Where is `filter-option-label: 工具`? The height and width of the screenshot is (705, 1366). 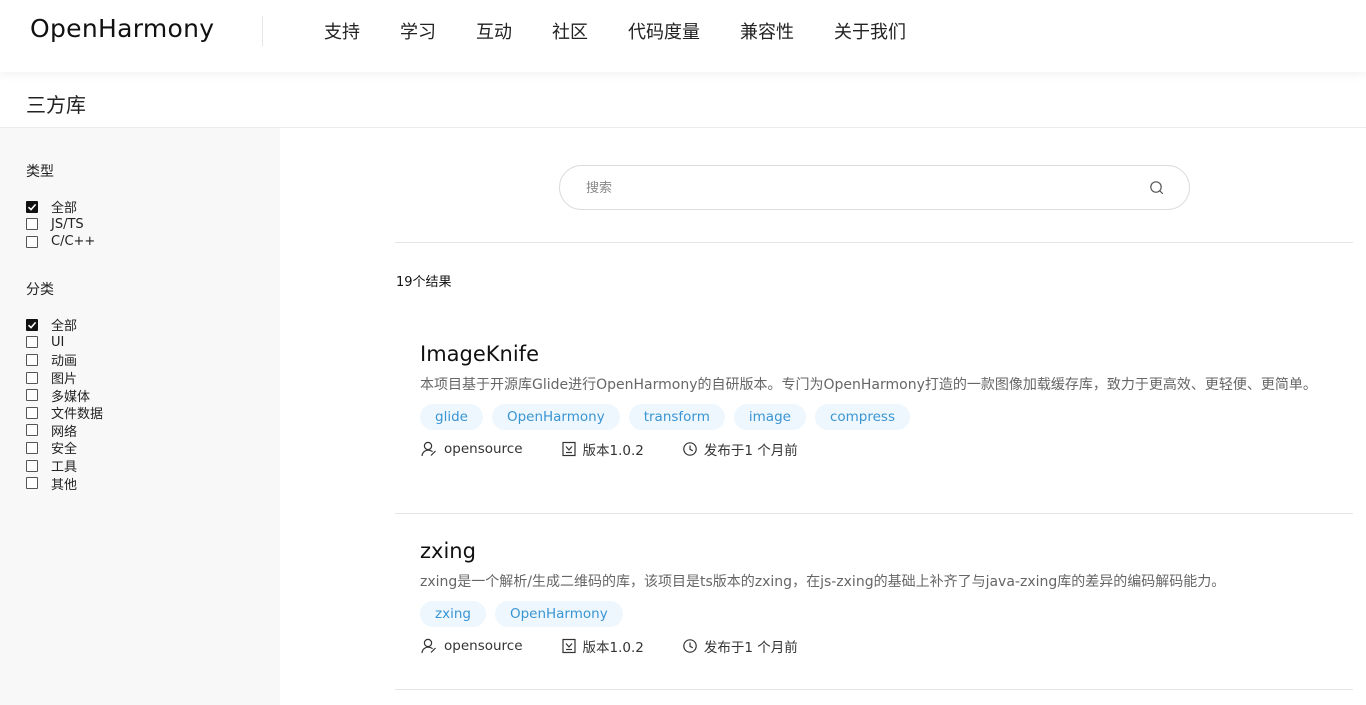 filter-option-label: 工具 is located at coordinates (64, 468).